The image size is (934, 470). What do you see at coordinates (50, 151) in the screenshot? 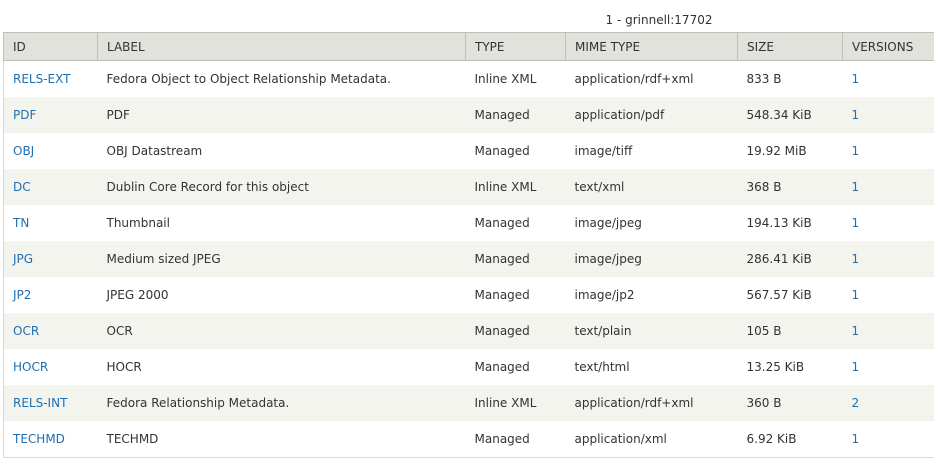
I see `datastream-id-cell: OBJ` at bounding box center [50, 151].